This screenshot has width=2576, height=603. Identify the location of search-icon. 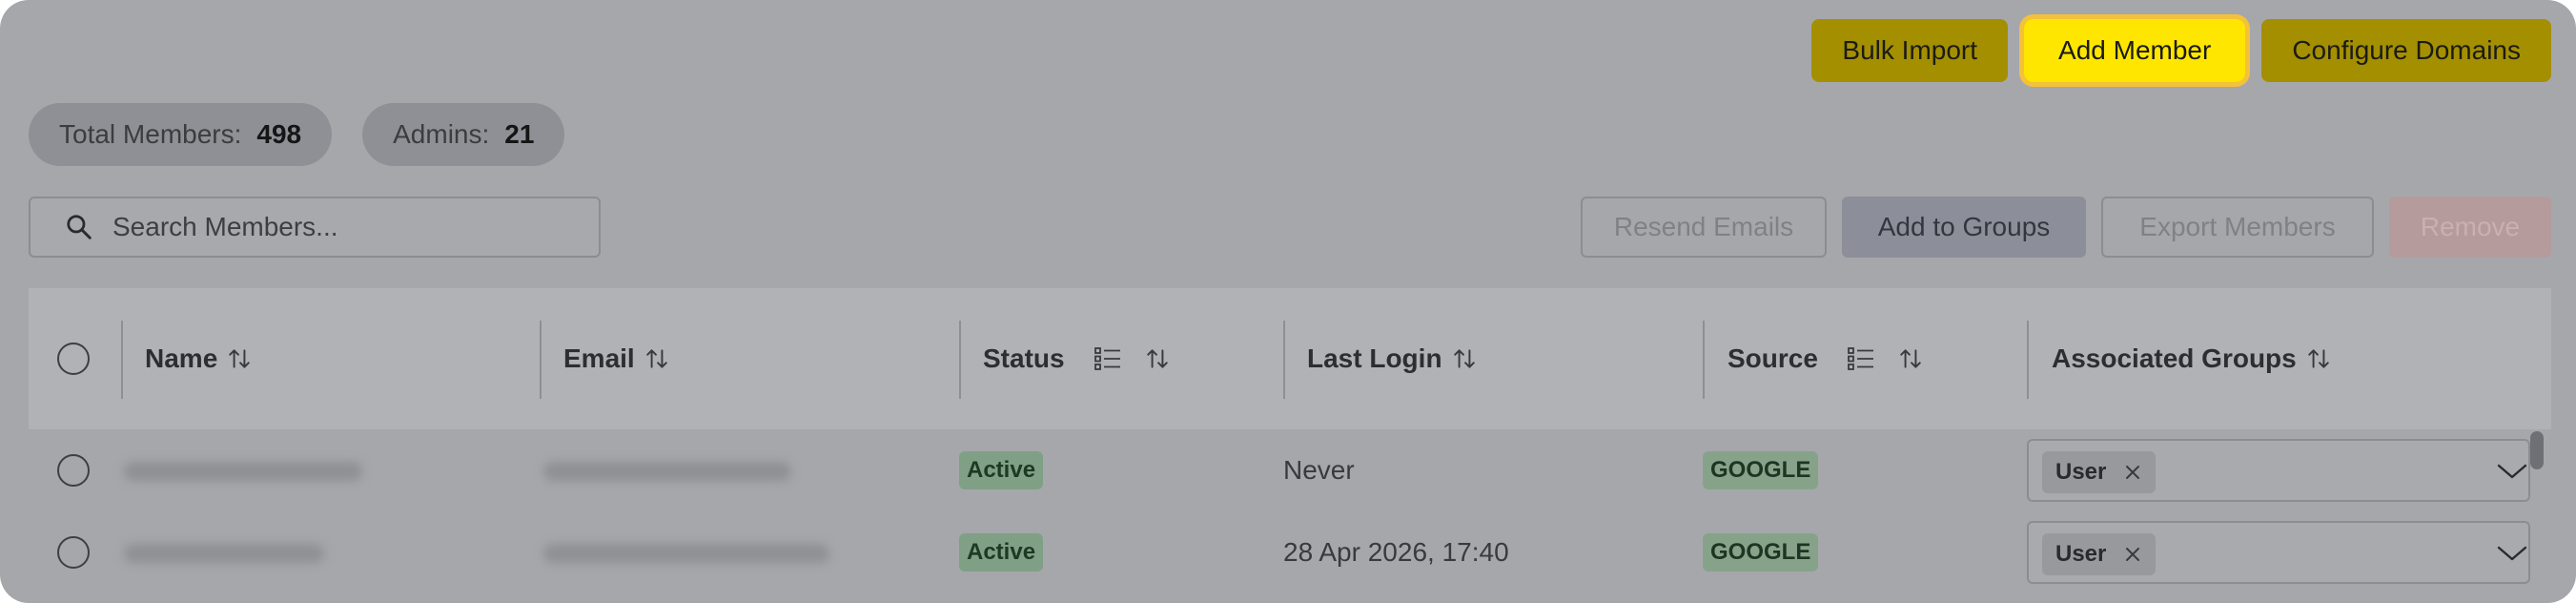
(79, 227).